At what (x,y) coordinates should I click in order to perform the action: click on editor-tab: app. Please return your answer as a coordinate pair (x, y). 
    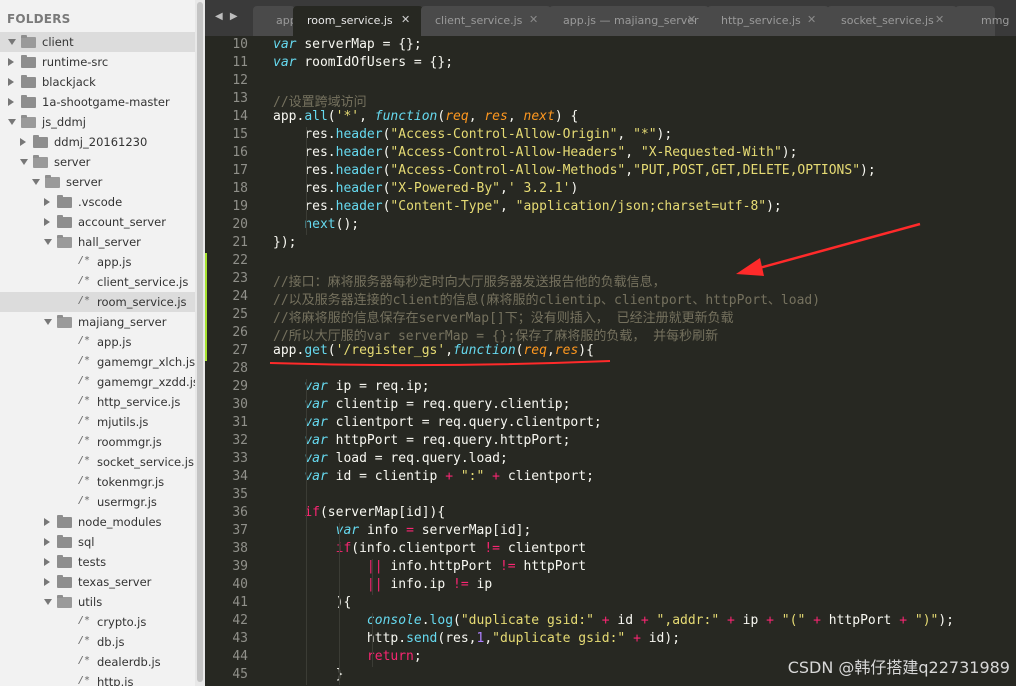
    Looking at the image, I should click on (275, 21).